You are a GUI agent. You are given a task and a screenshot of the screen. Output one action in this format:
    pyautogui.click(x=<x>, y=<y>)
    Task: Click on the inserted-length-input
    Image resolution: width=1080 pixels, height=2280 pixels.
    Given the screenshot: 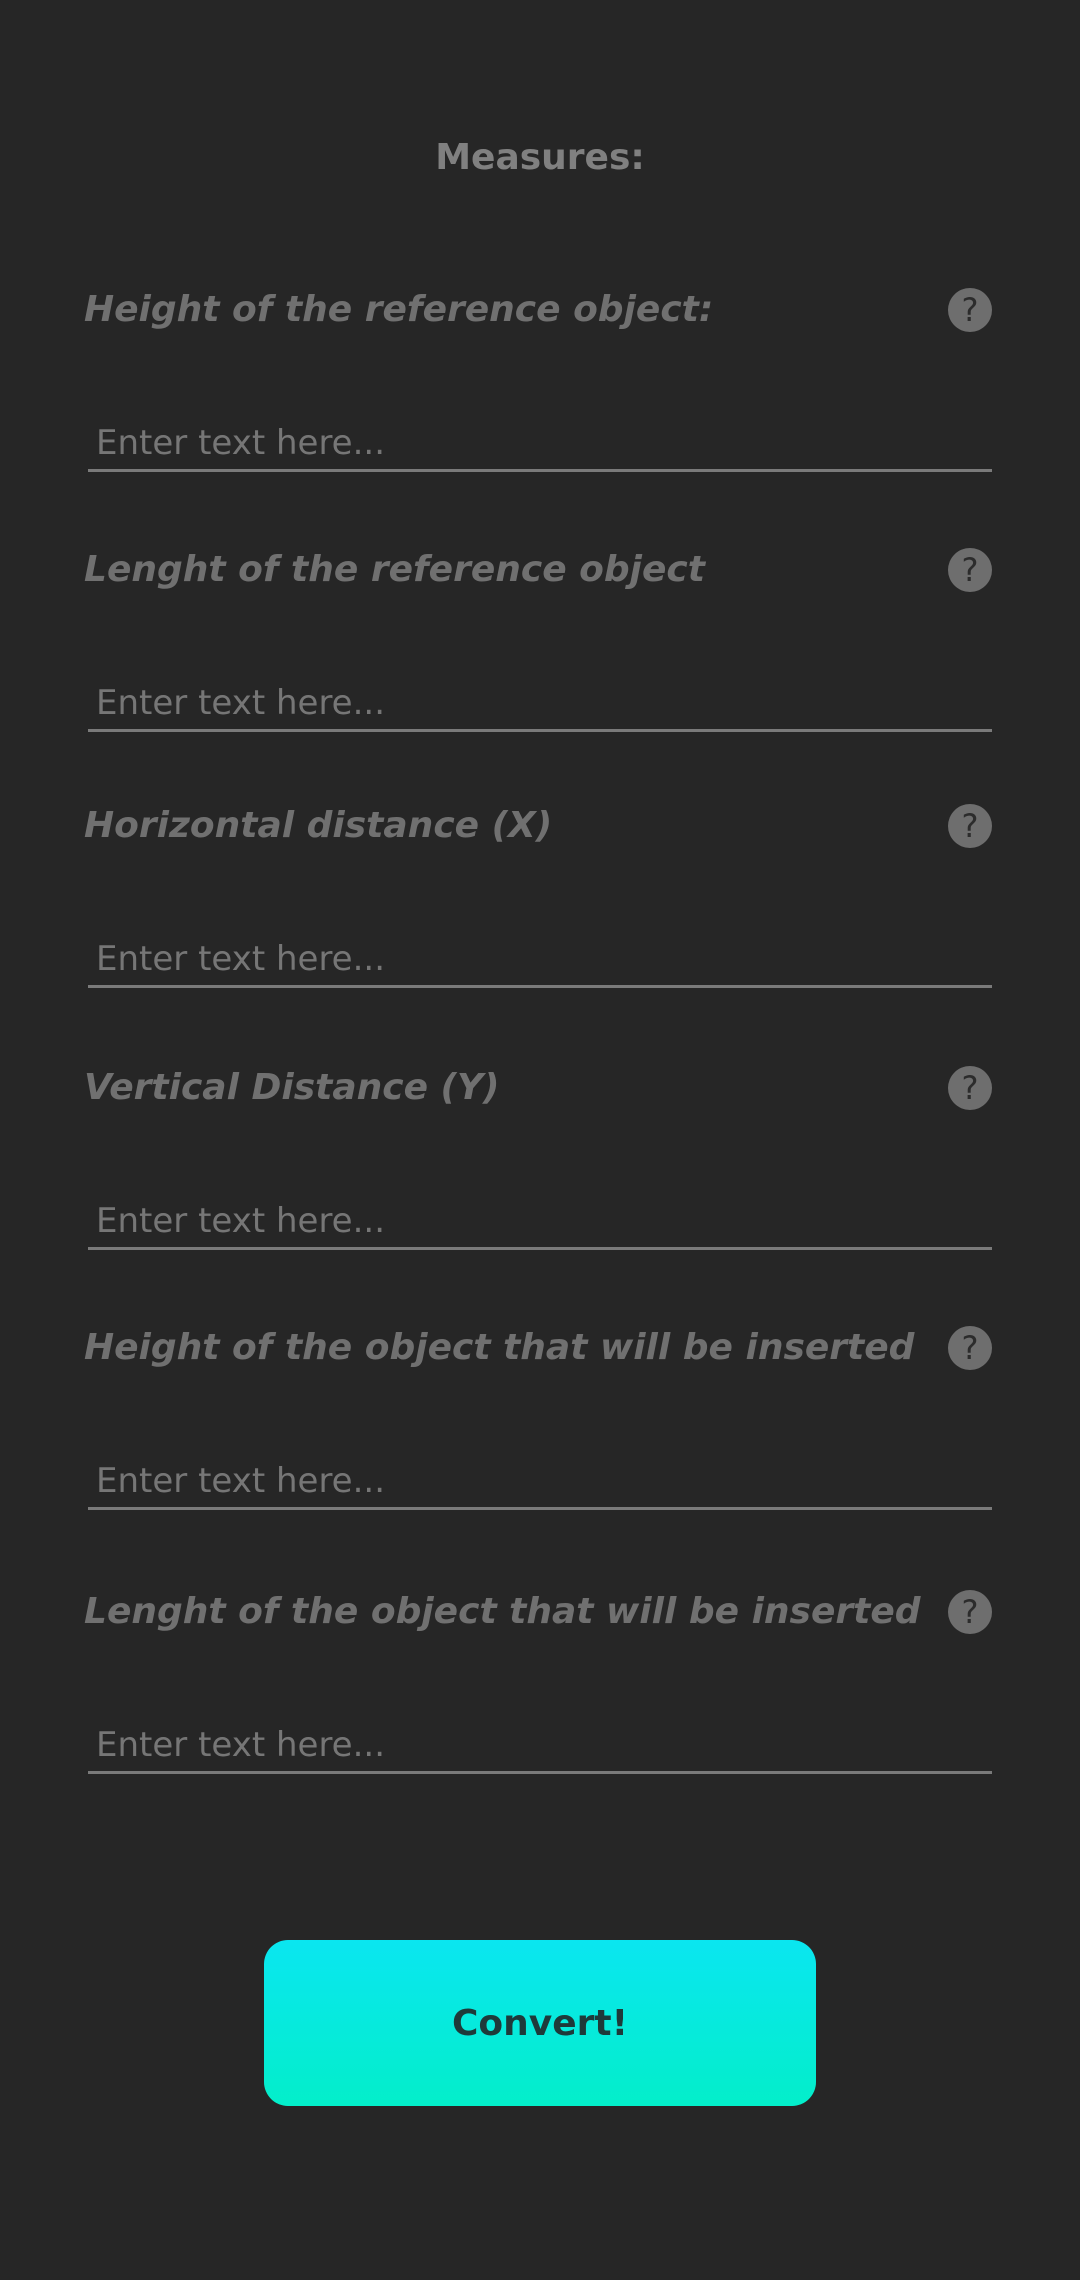 What is the action you would take?
    pyautogui.click(x=540, y=1748)
    